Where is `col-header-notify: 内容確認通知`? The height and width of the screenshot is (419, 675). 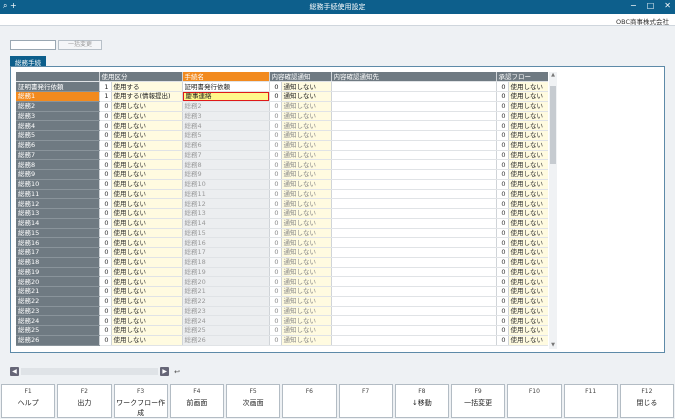 col-header-notify: 内容確認通知 is located at coordinates (300, 77).